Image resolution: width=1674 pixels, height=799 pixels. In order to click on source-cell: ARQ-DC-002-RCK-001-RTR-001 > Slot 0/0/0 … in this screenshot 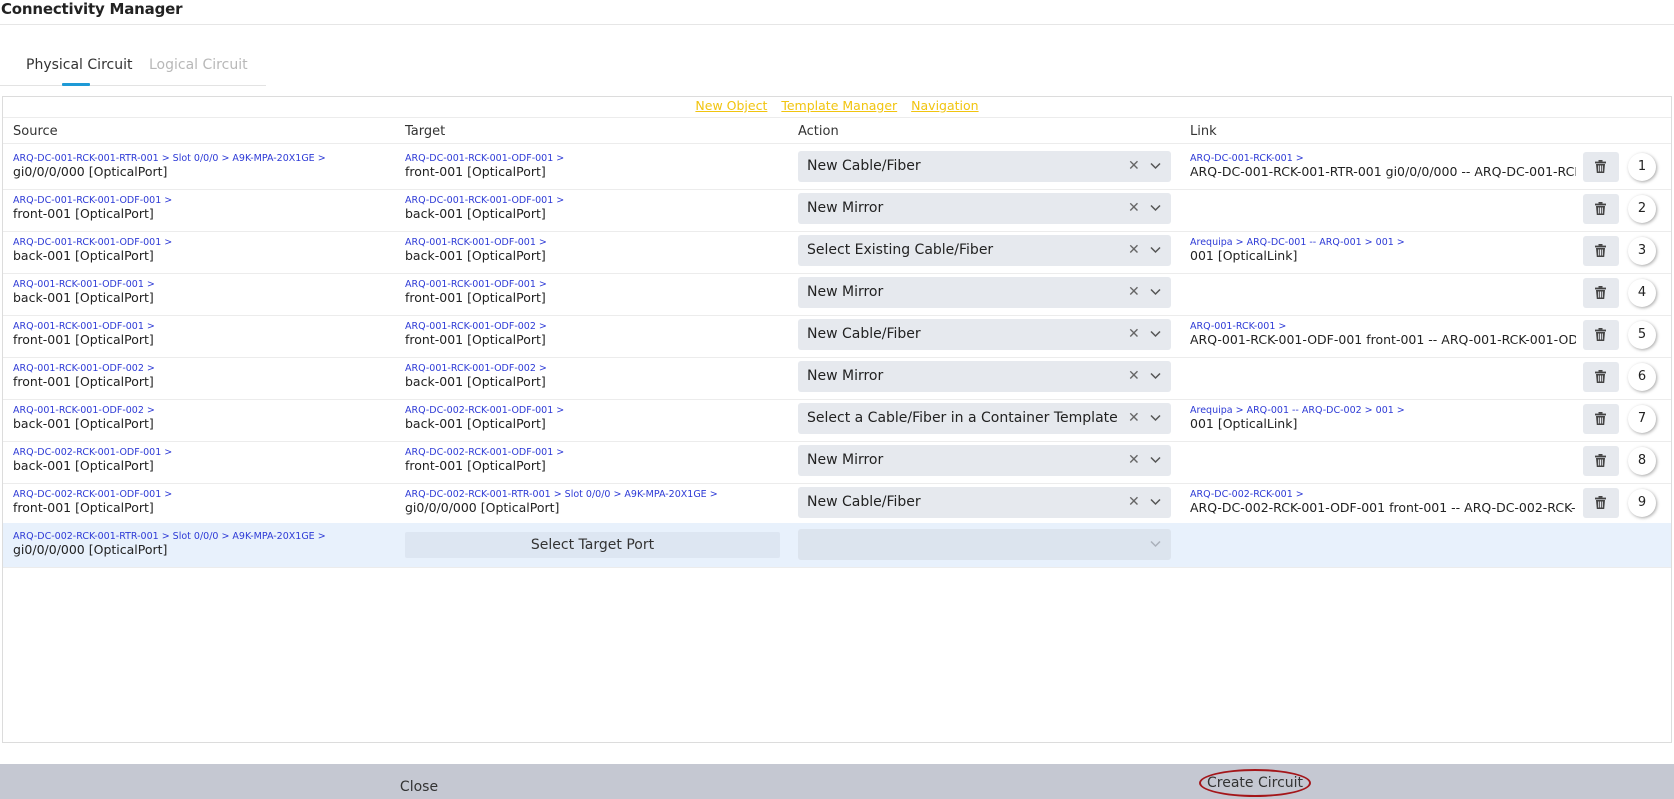, I will do `click(169, 544)`.